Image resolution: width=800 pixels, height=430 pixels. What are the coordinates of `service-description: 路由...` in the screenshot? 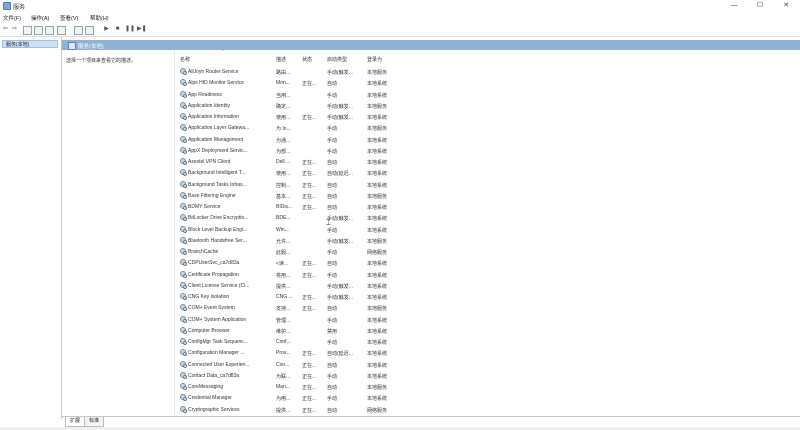 It's located at (283, 73).